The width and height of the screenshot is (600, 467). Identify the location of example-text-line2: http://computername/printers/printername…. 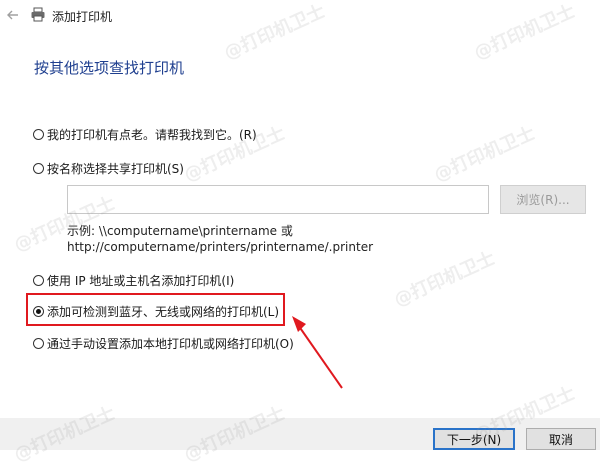
(220, 247).